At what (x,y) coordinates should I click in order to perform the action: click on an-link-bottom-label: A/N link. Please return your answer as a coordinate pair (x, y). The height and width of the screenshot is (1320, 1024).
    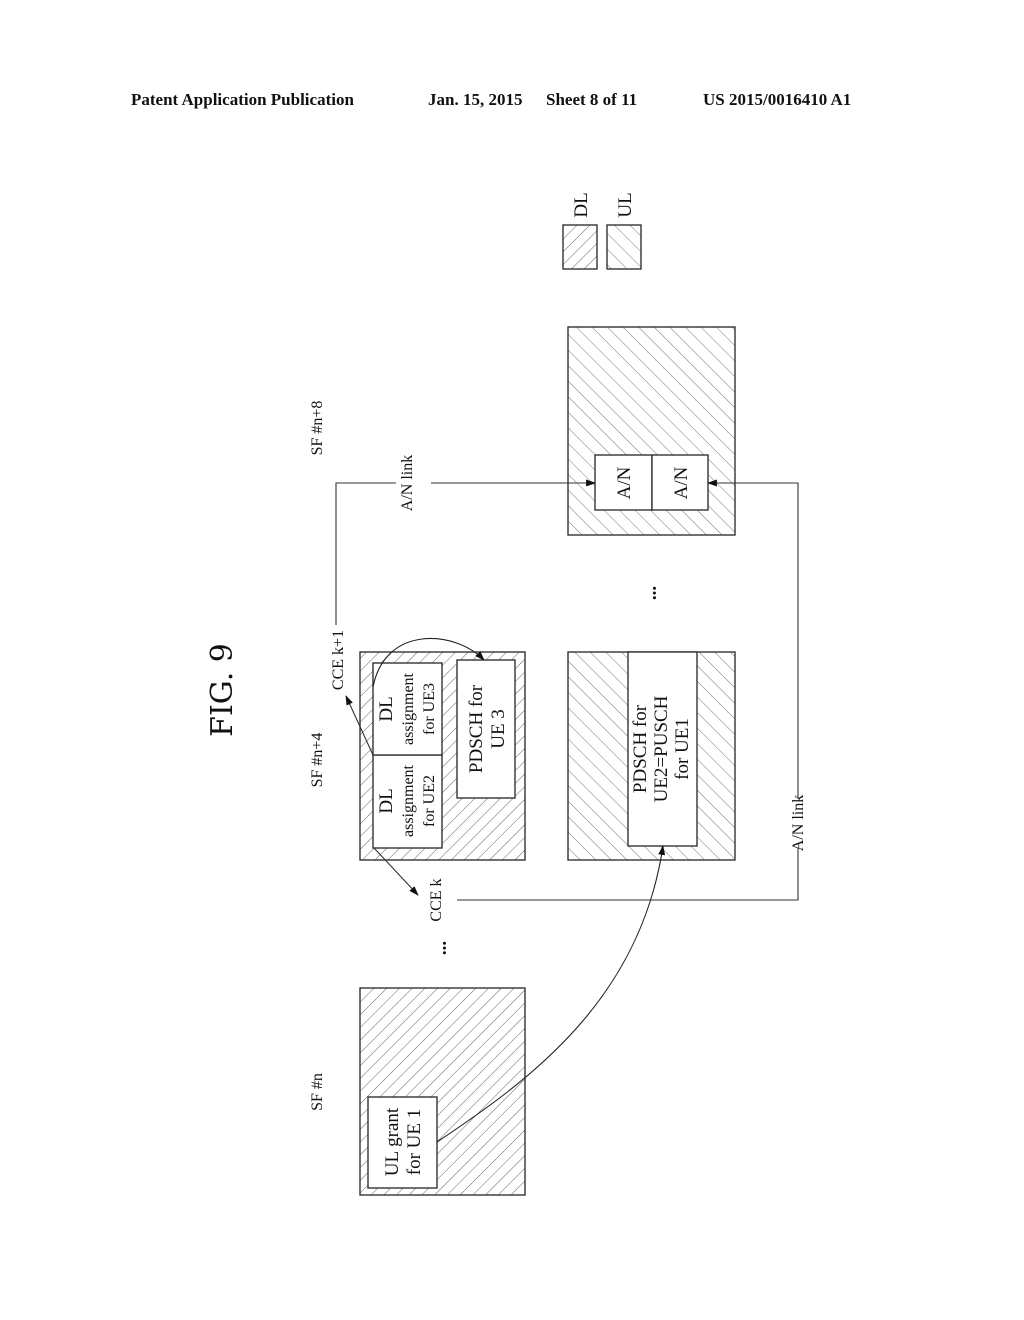
    Looking at the image, I should click on (798, 823).